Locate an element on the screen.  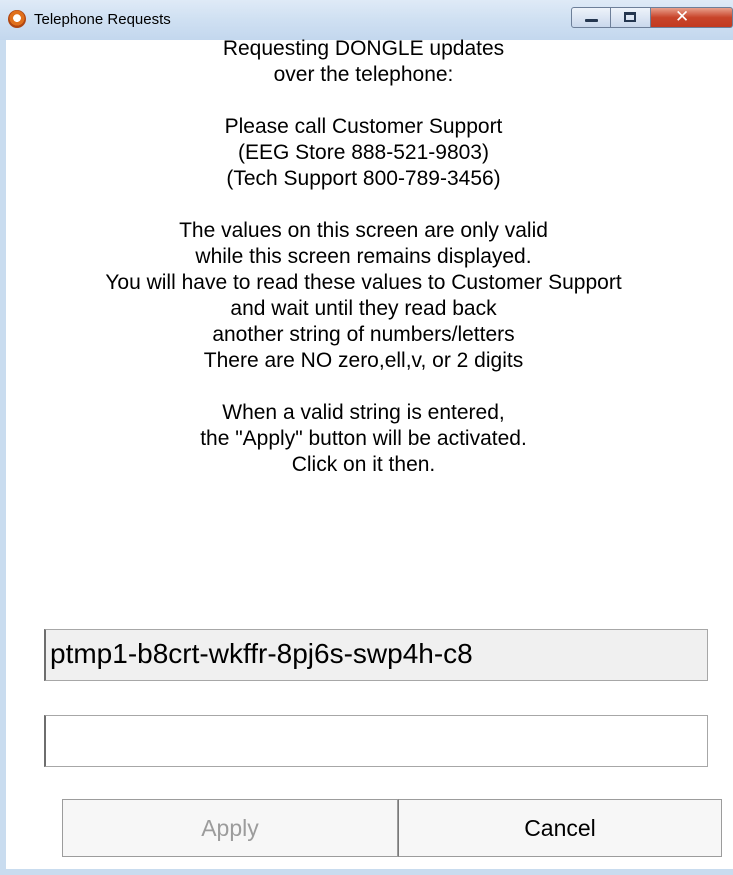
window-title: Telephone Requests is located at coordinates (102, 19).